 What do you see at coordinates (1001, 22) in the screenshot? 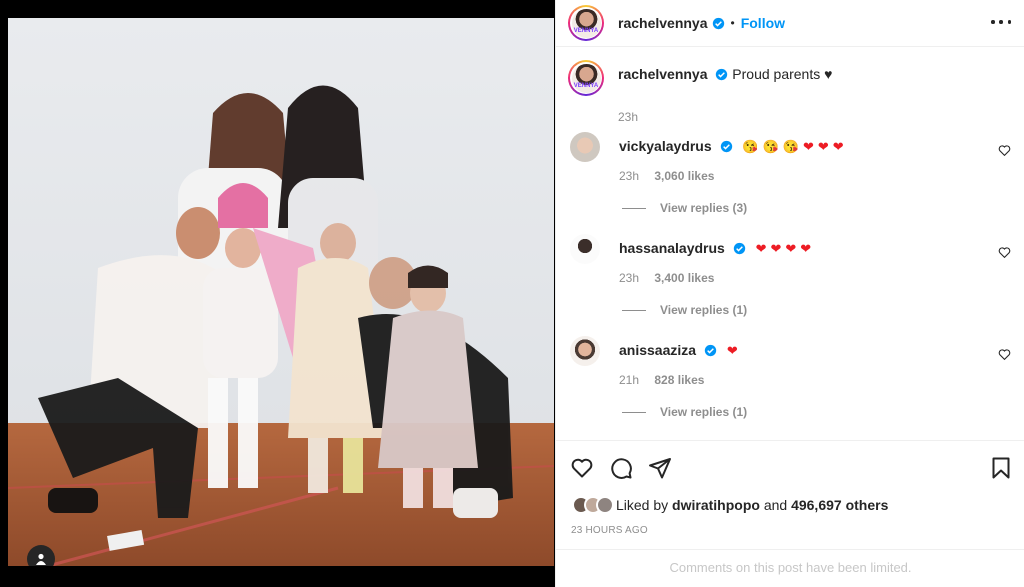
I see `more-options-button` at bounding box center [1001, 22].